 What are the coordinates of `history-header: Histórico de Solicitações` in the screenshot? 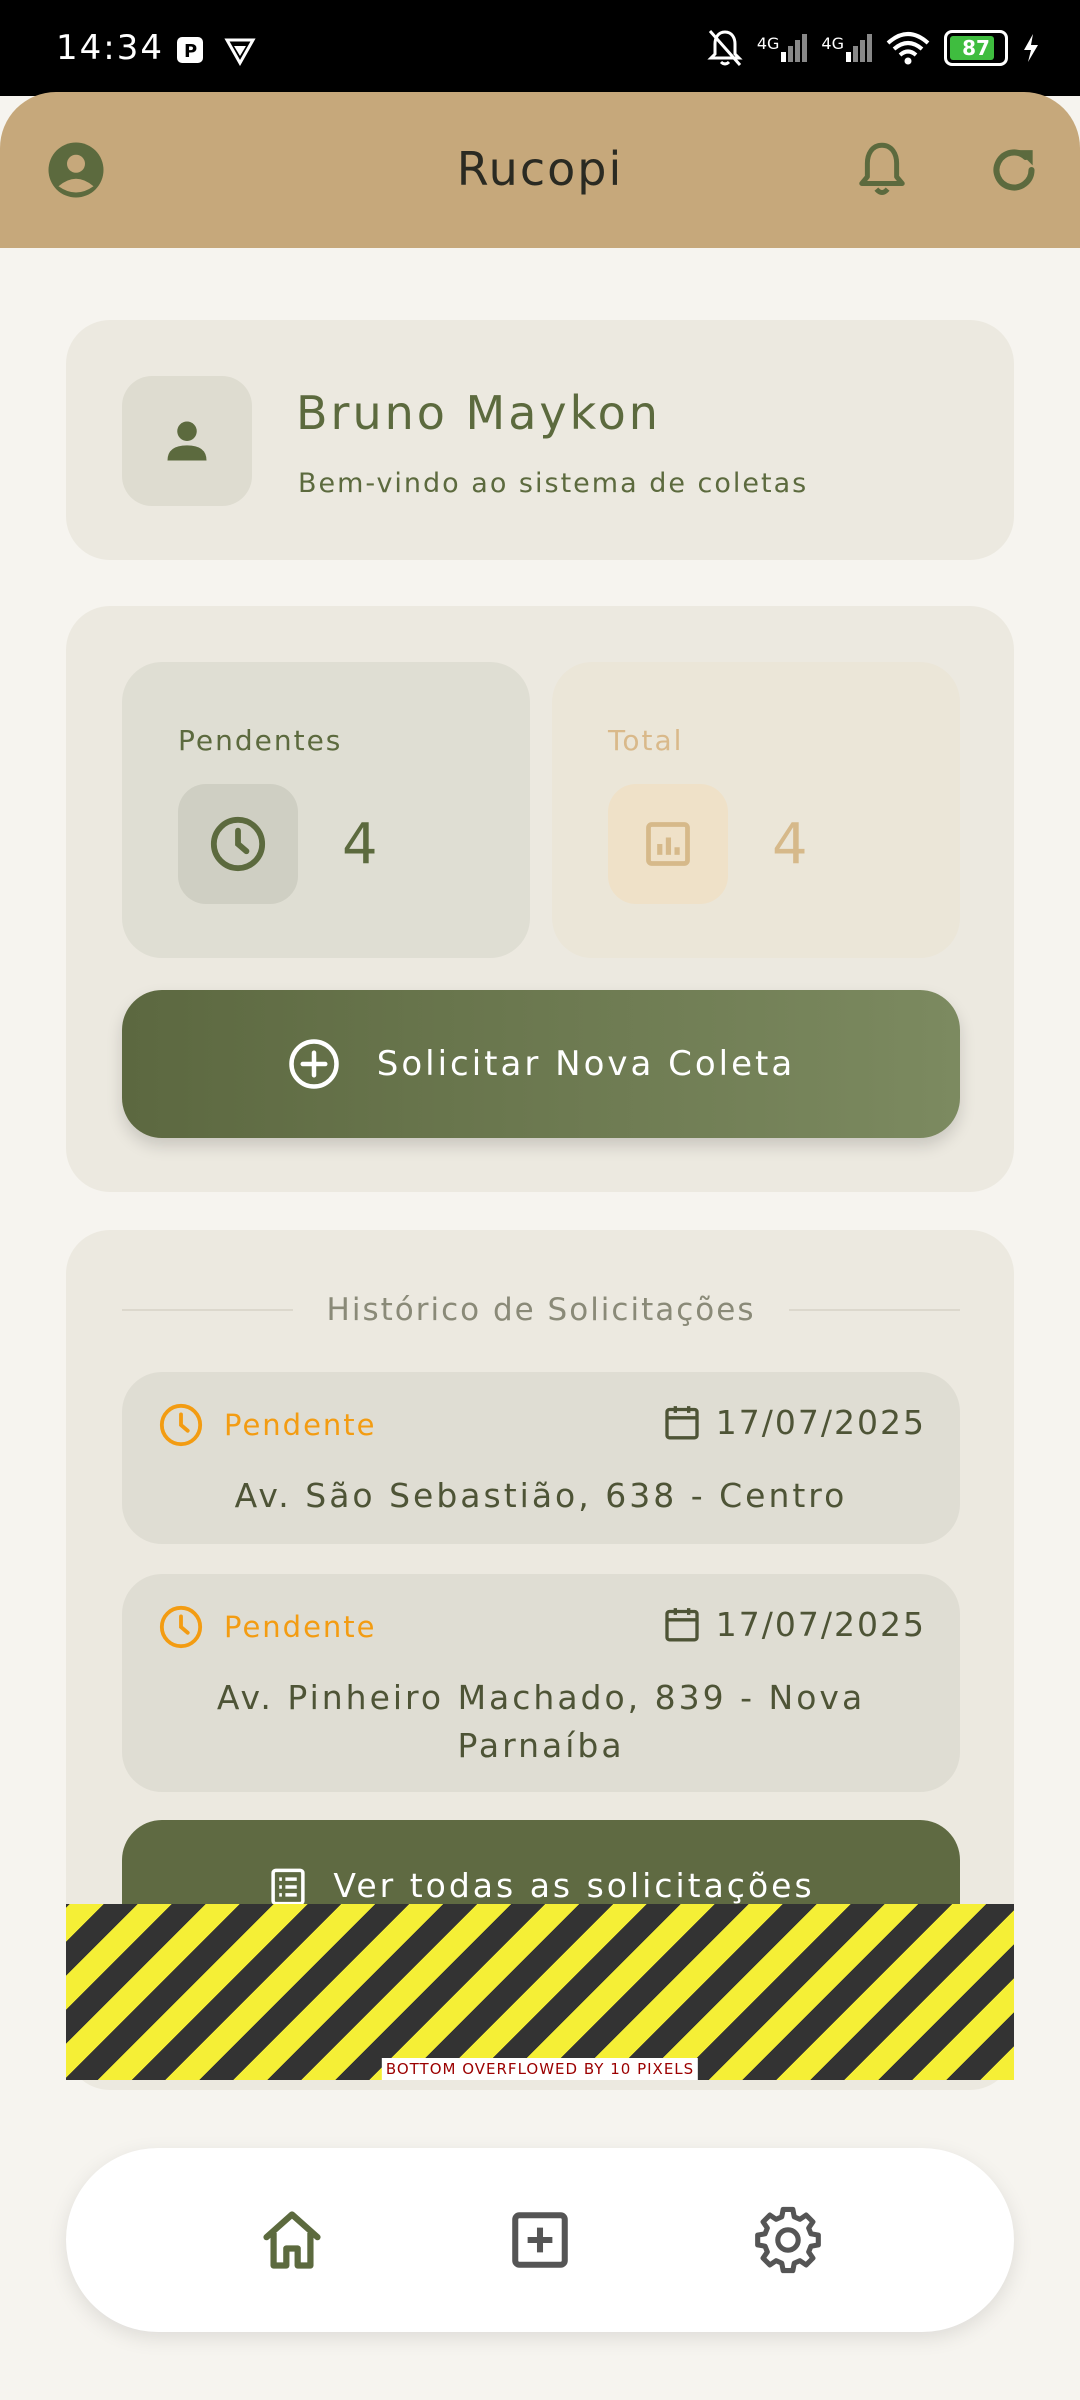 It's located at (541, 1310).